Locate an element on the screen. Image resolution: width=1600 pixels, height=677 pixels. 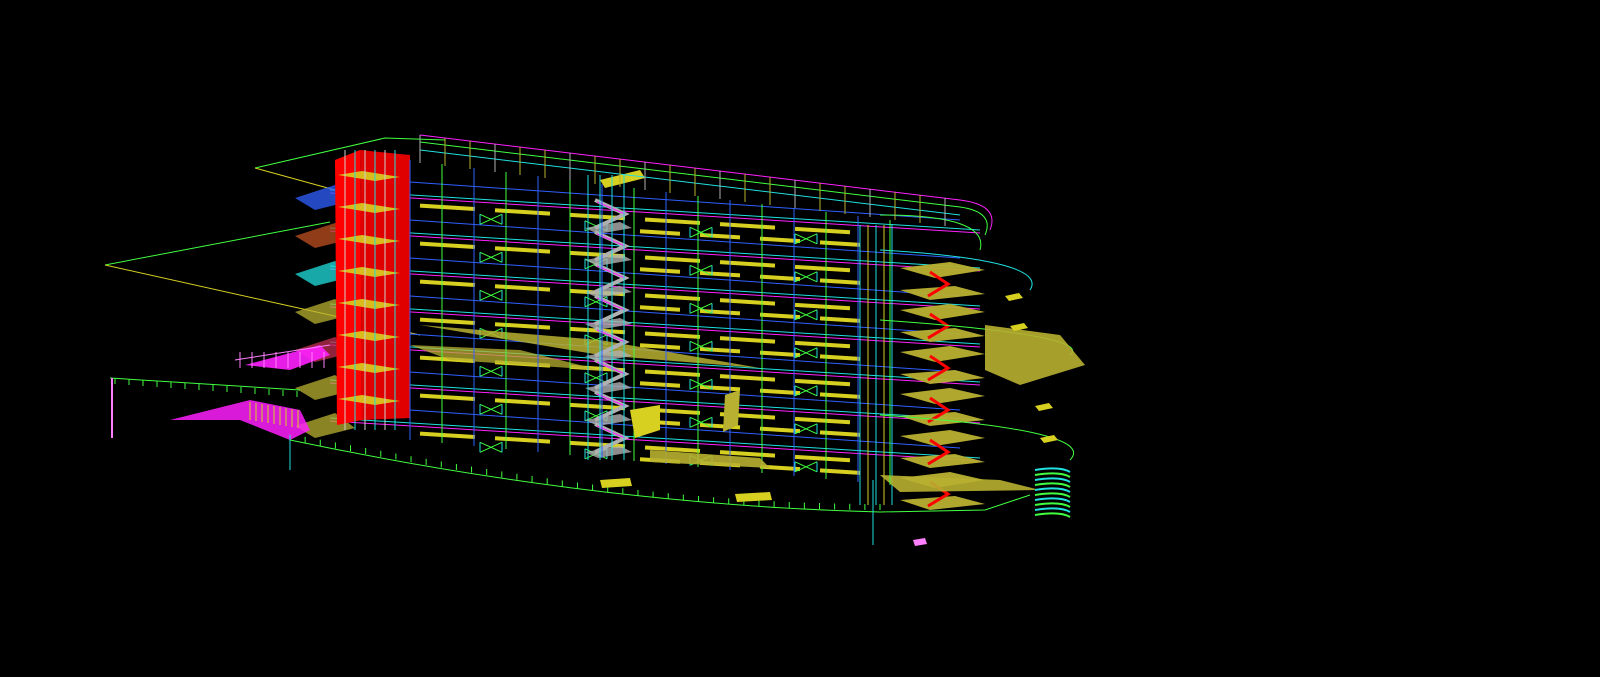
curved-slab is located at coordinates (1035, 355).